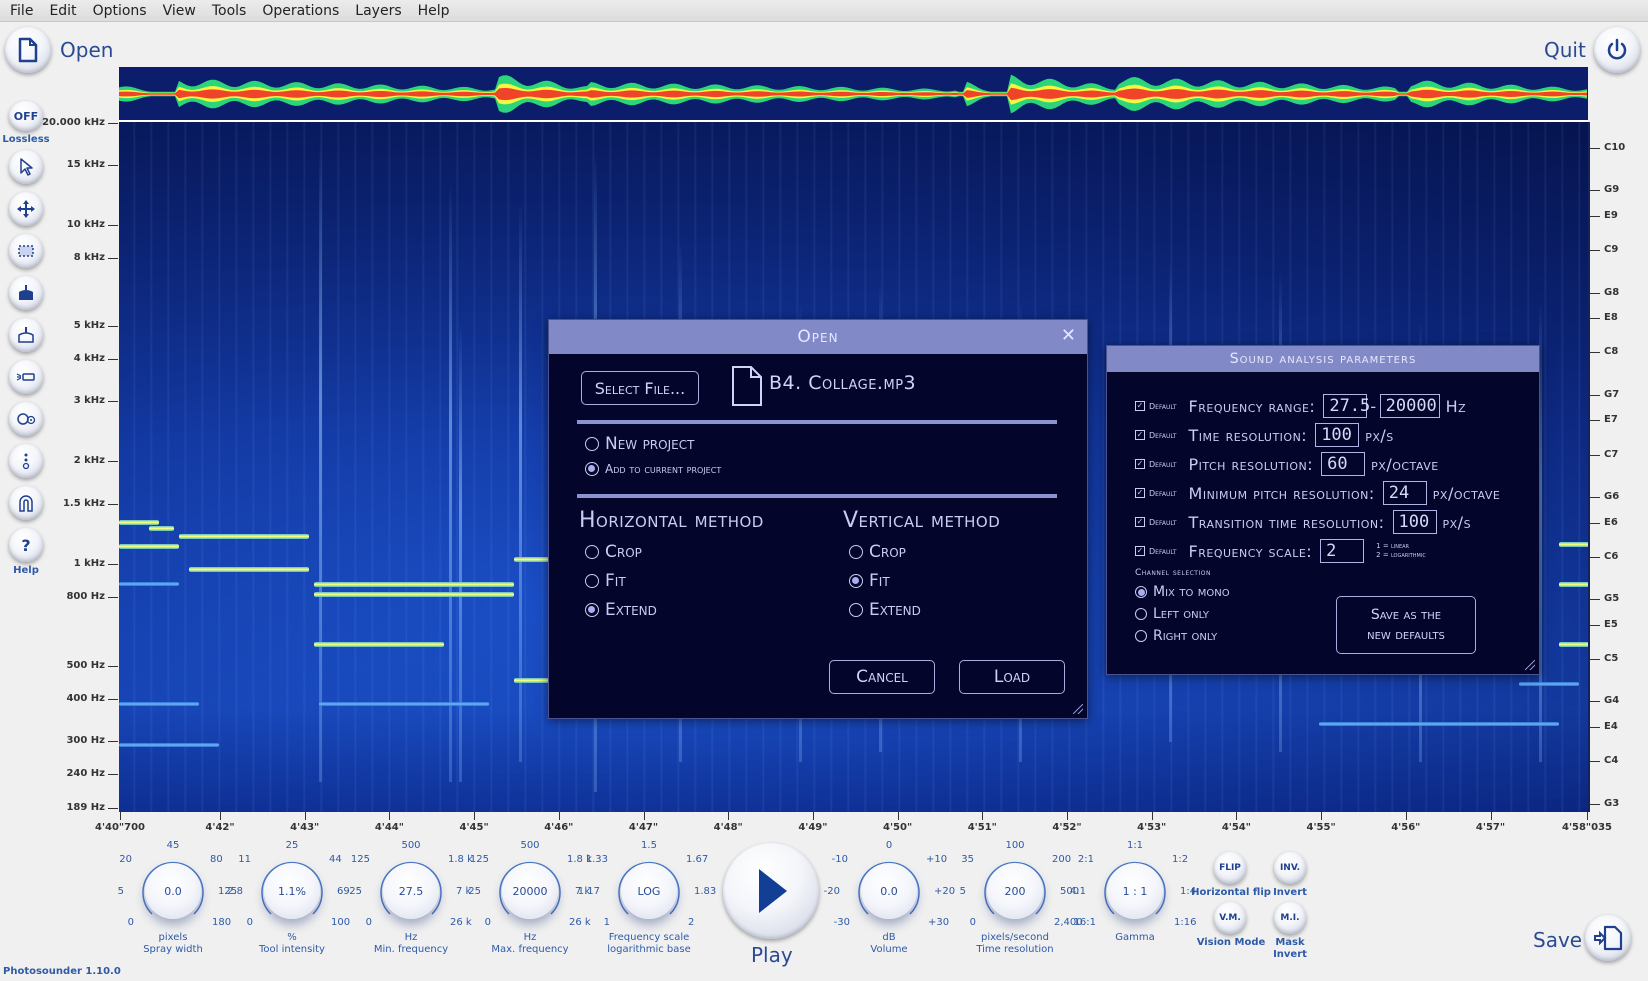 This screenshot has width=1648, height=981. Describe the element at coordinates (229, 11) in the screenshot. I see `menu-tools: Tools` at that location.